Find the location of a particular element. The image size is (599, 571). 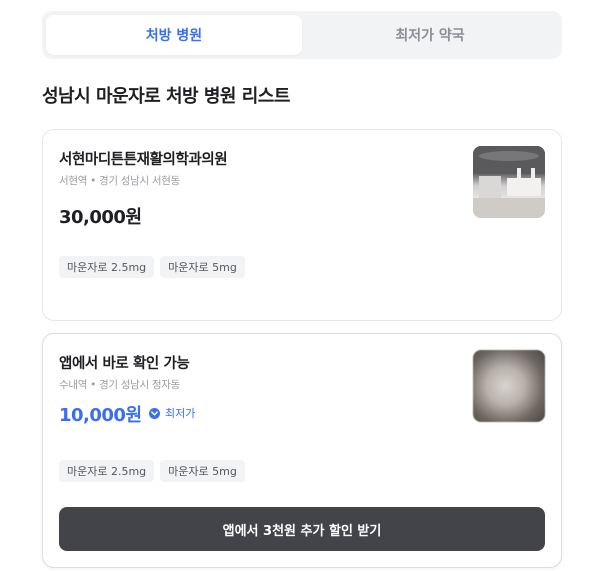

tab-lowest-price-pharmacy: 최저가 약국 is located at coordinates (430, 35).